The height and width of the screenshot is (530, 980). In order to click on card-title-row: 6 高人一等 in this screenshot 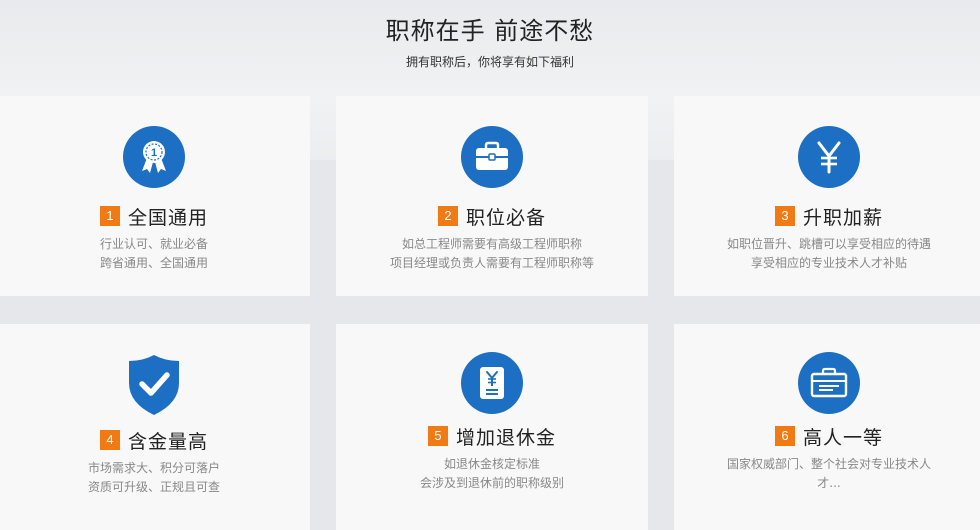, I will do `click(827, 436)`.